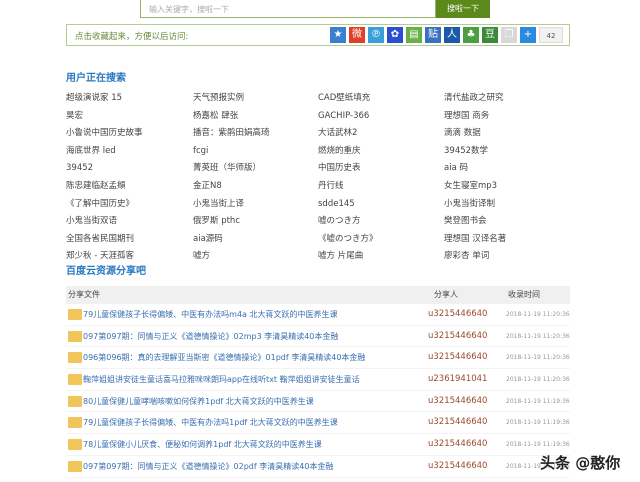 This screenshot has height=482, width=640. What do you see at coordinates (255, 240) in the screenshot?
I see `search-term-link: aia源码` at bounding box center [255, 240].